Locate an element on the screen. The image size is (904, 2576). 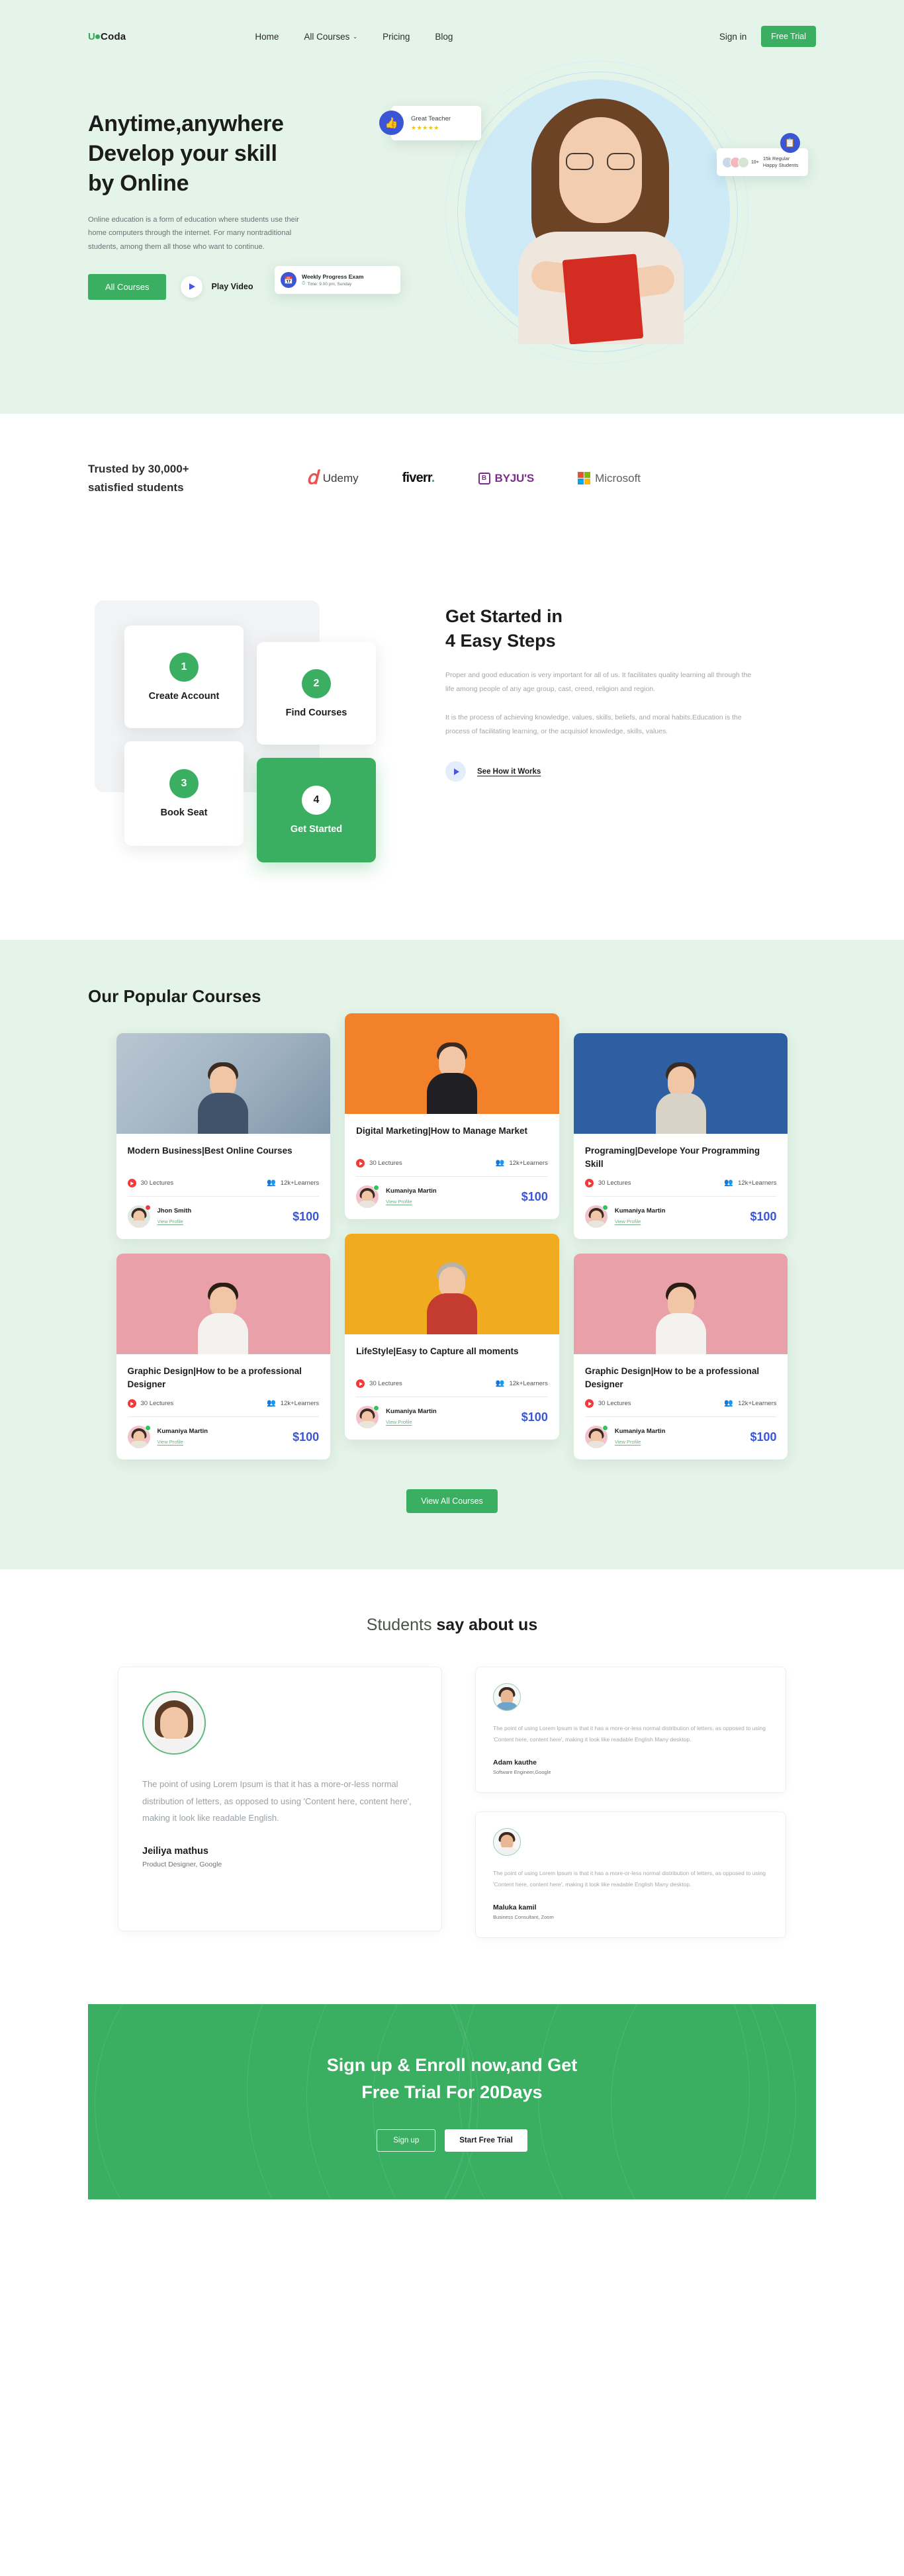
testimonial-author-role: Software Engineer,Google is located at coordinates (522, 1772).